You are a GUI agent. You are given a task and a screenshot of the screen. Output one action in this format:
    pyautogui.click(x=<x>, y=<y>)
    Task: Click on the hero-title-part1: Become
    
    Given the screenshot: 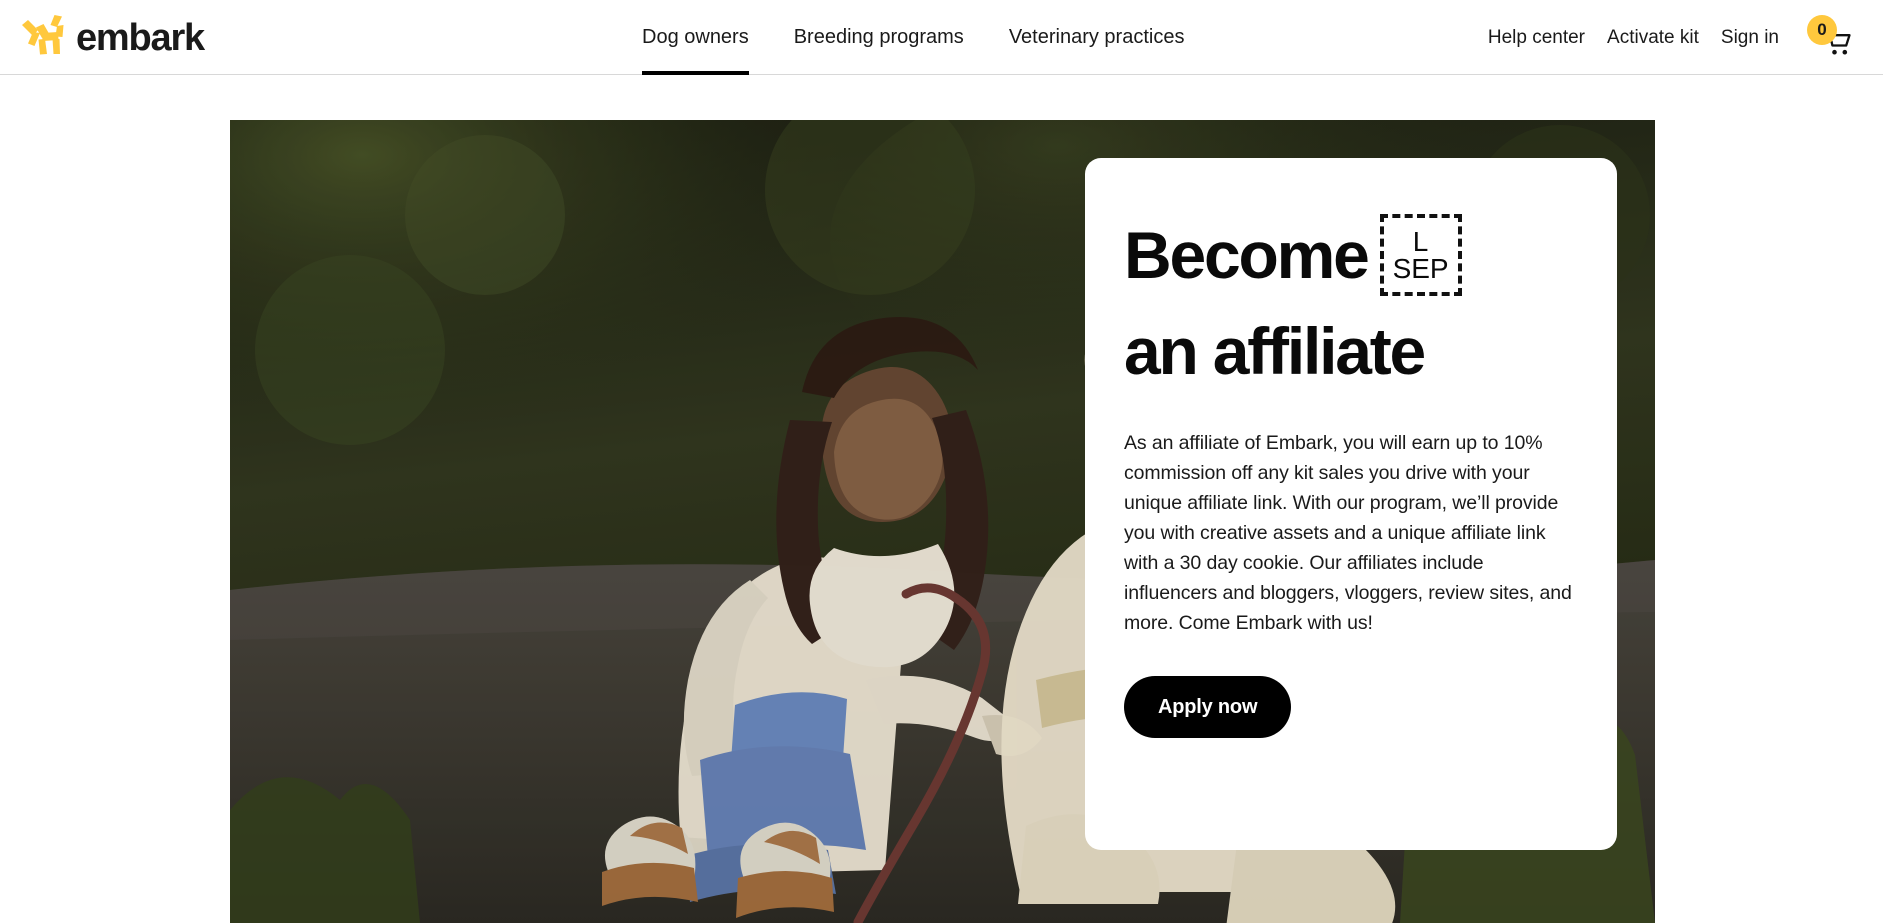 What is the action you would take?
    pyautogui.click(x=1247, y=255)
    